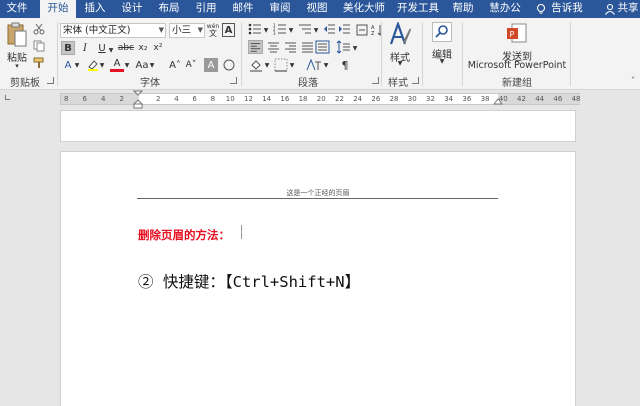  What do you see at coordinates (50, 80) in the screenshot?
I see `clipboard-dialog-launcher` at bounding box center [50, 80].